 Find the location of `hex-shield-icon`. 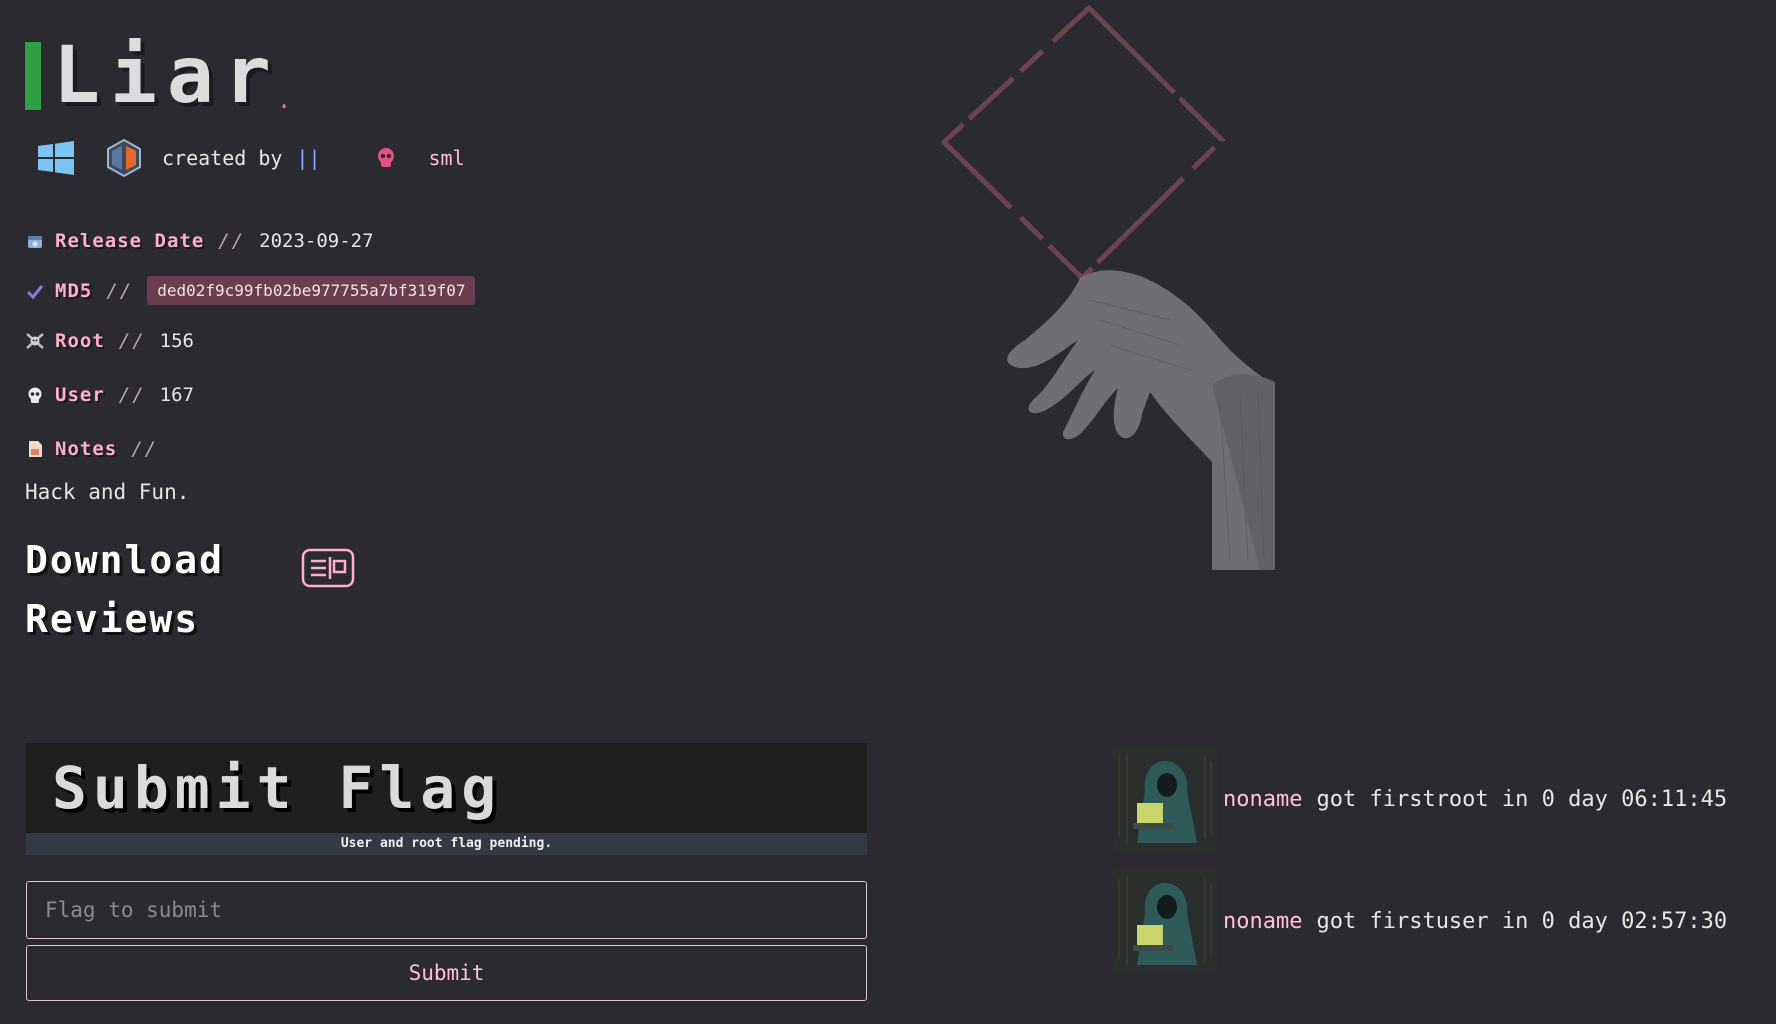

hex-shield-icon is located at coordinates (124, 158).